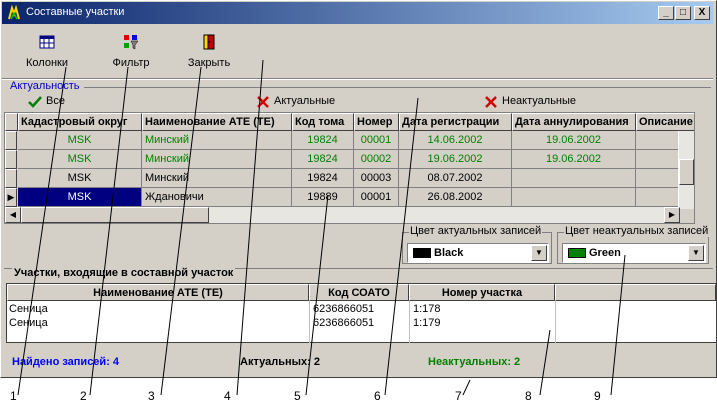 The height and width of the screenshot is (409, 717). I want to click on grid-cell: 00003, so click(376, 178).